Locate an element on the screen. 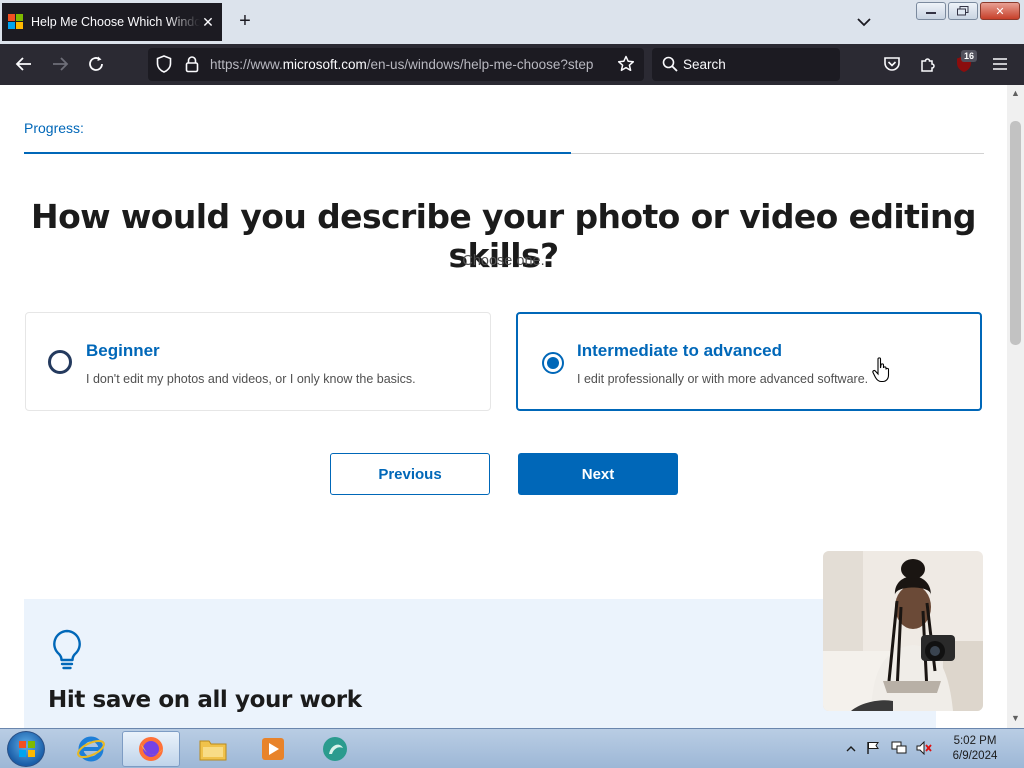 The image size is (1024, 768). media-player-icon is located at coordinates (273, 749).